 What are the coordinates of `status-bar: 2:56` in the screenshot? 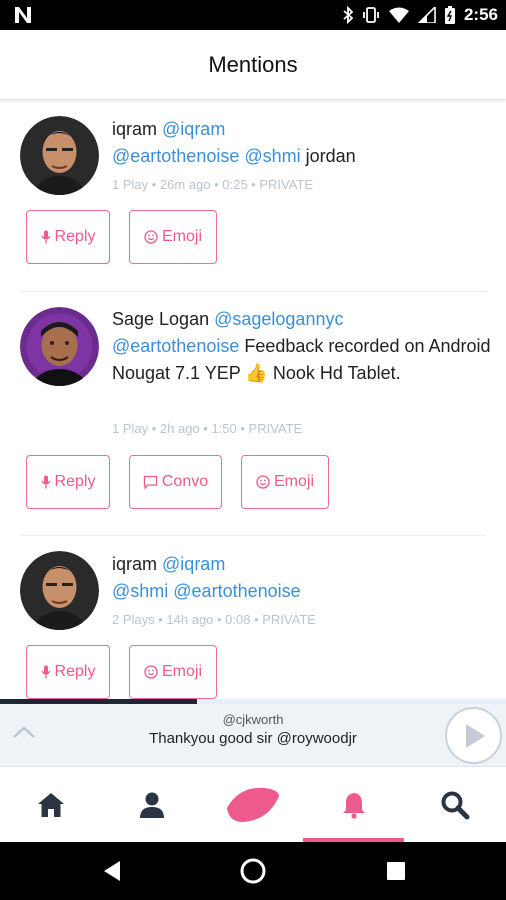 It's located at (253, 15).